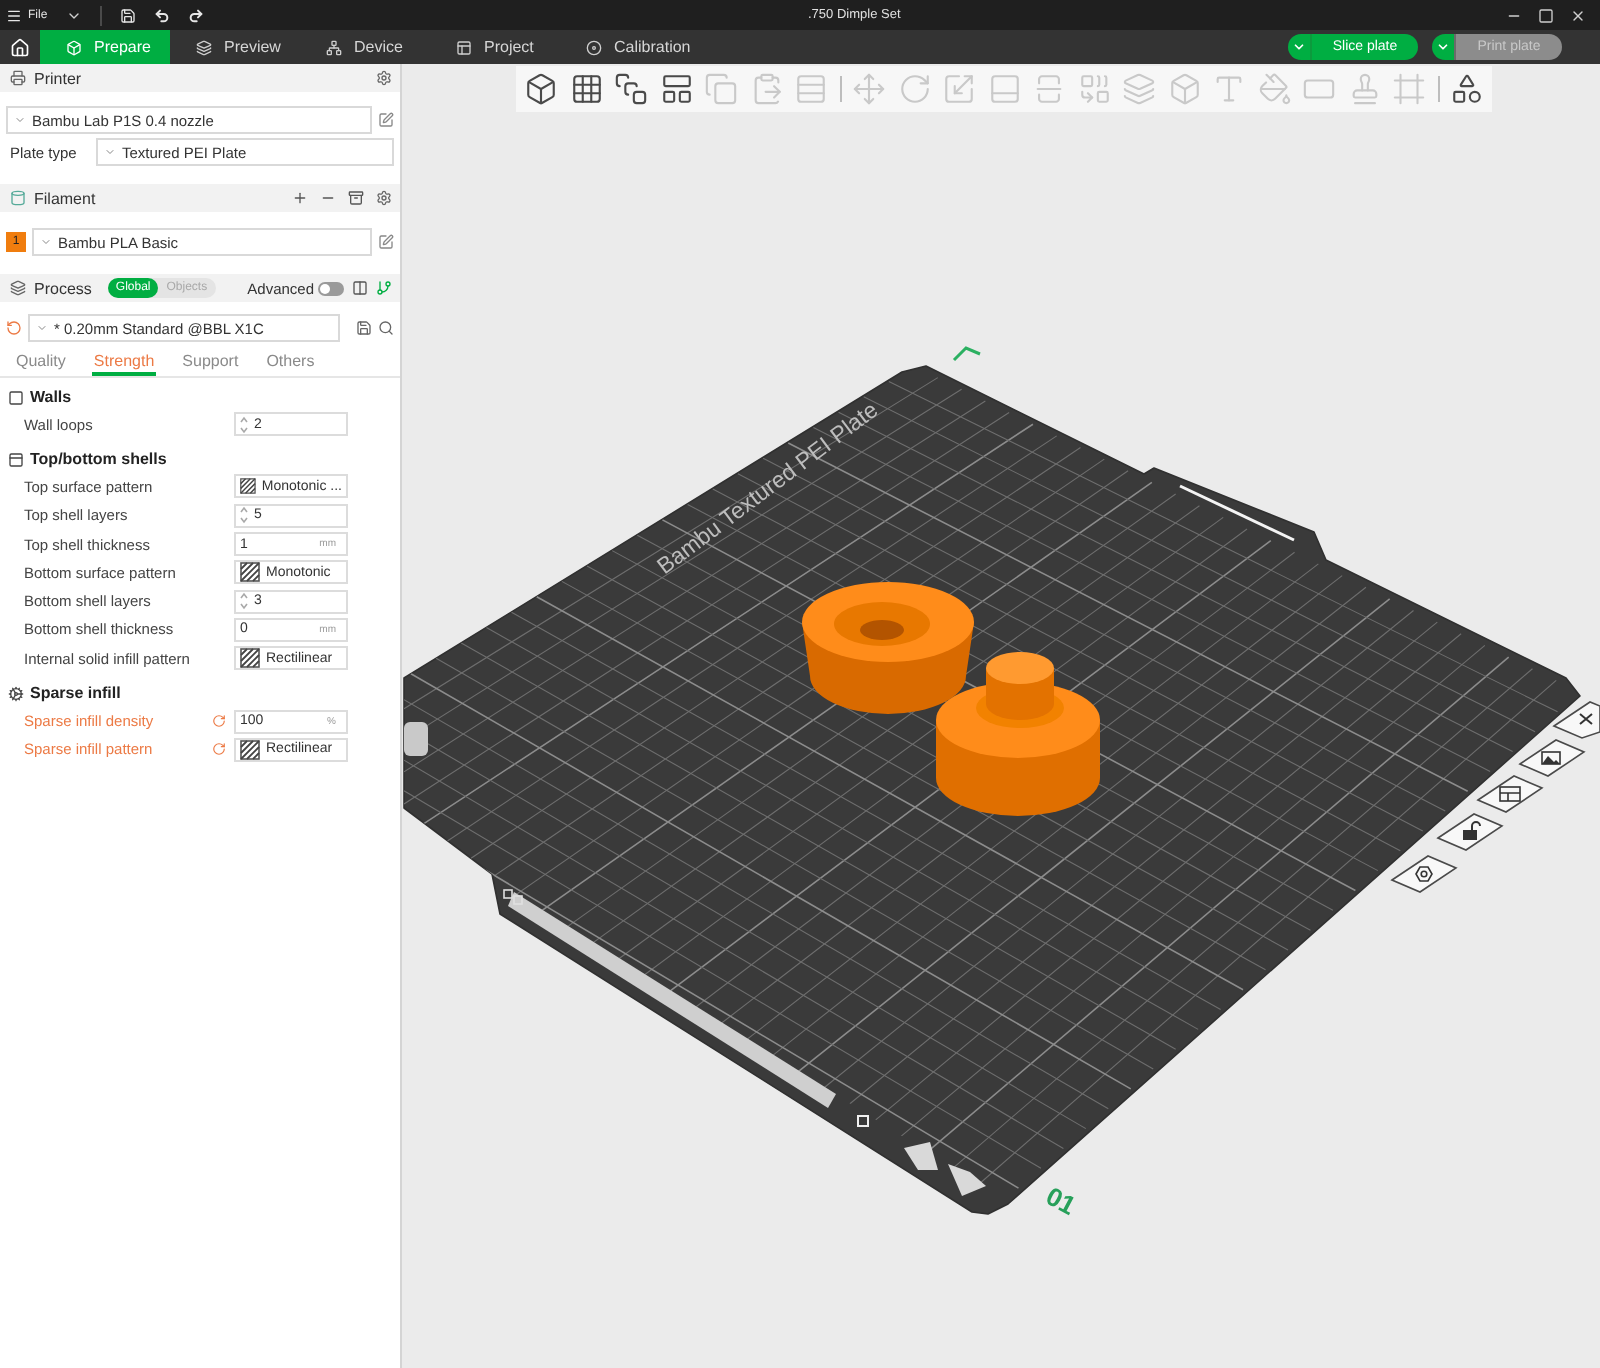 Image resolution: width=1600 pixels, height=1368 pixels. I want to click on shapes-icon, so click(1467, 89).